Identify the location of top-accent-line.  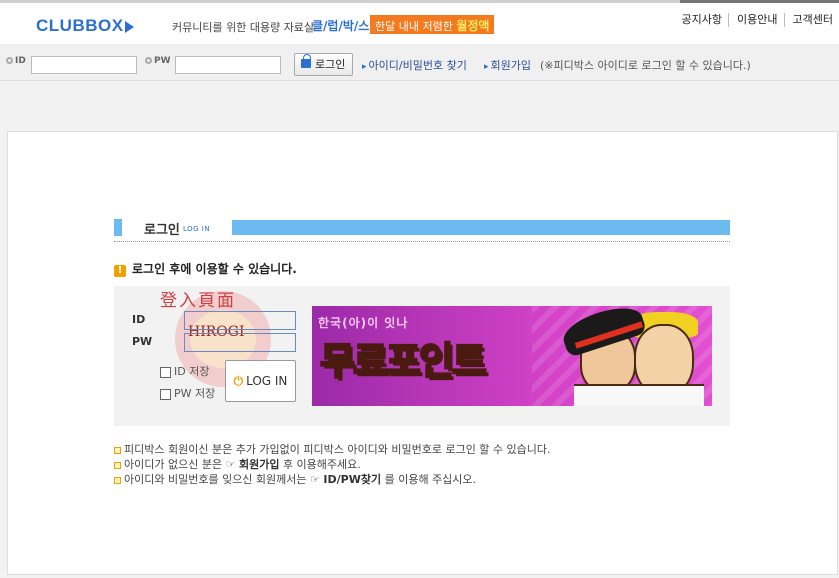
(759, 1).